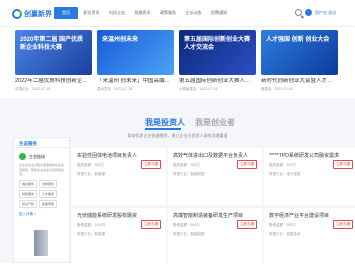 The width and height of the screenshot is (355, 265). Describe the element at coordinates (219, 13) in the screenshot. I see `nav-item: 招聘通知` at that location.